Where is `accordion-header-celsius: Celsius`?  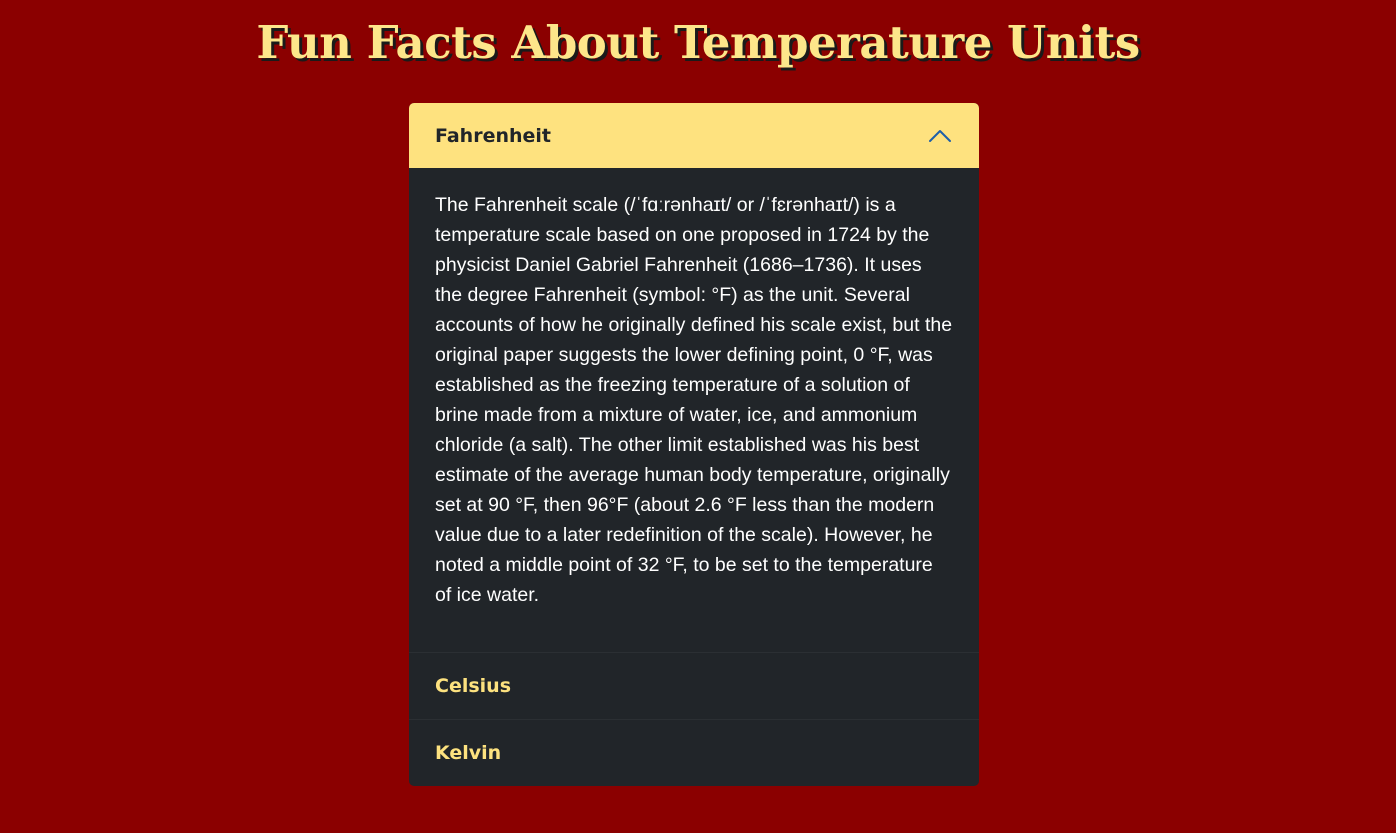
accordion-header-celsius: Celsius is located at coordinates (694, 686).